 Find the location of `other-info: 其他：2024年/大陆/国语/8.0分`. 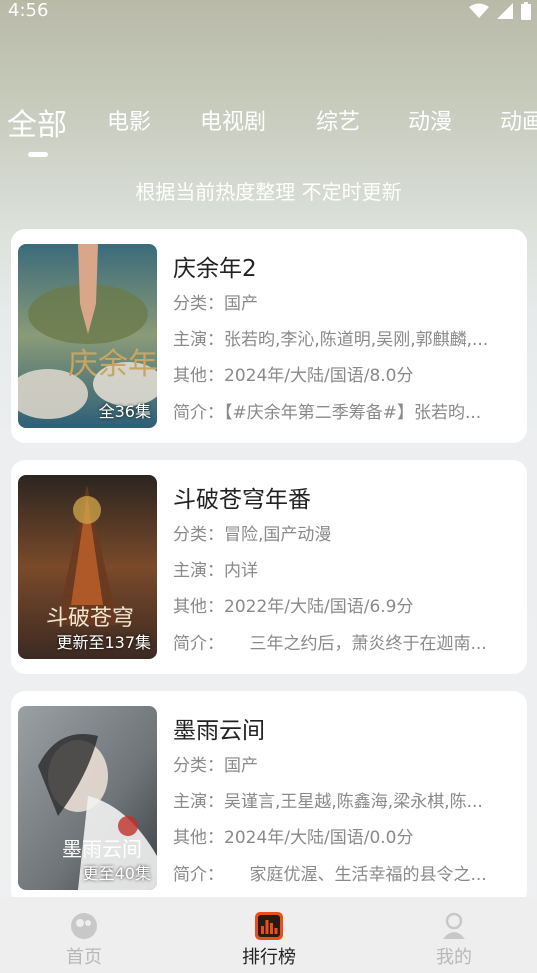

other-info: 其他：2024年/大陆/国语/8.0分 is located at coordinates (293, 376).